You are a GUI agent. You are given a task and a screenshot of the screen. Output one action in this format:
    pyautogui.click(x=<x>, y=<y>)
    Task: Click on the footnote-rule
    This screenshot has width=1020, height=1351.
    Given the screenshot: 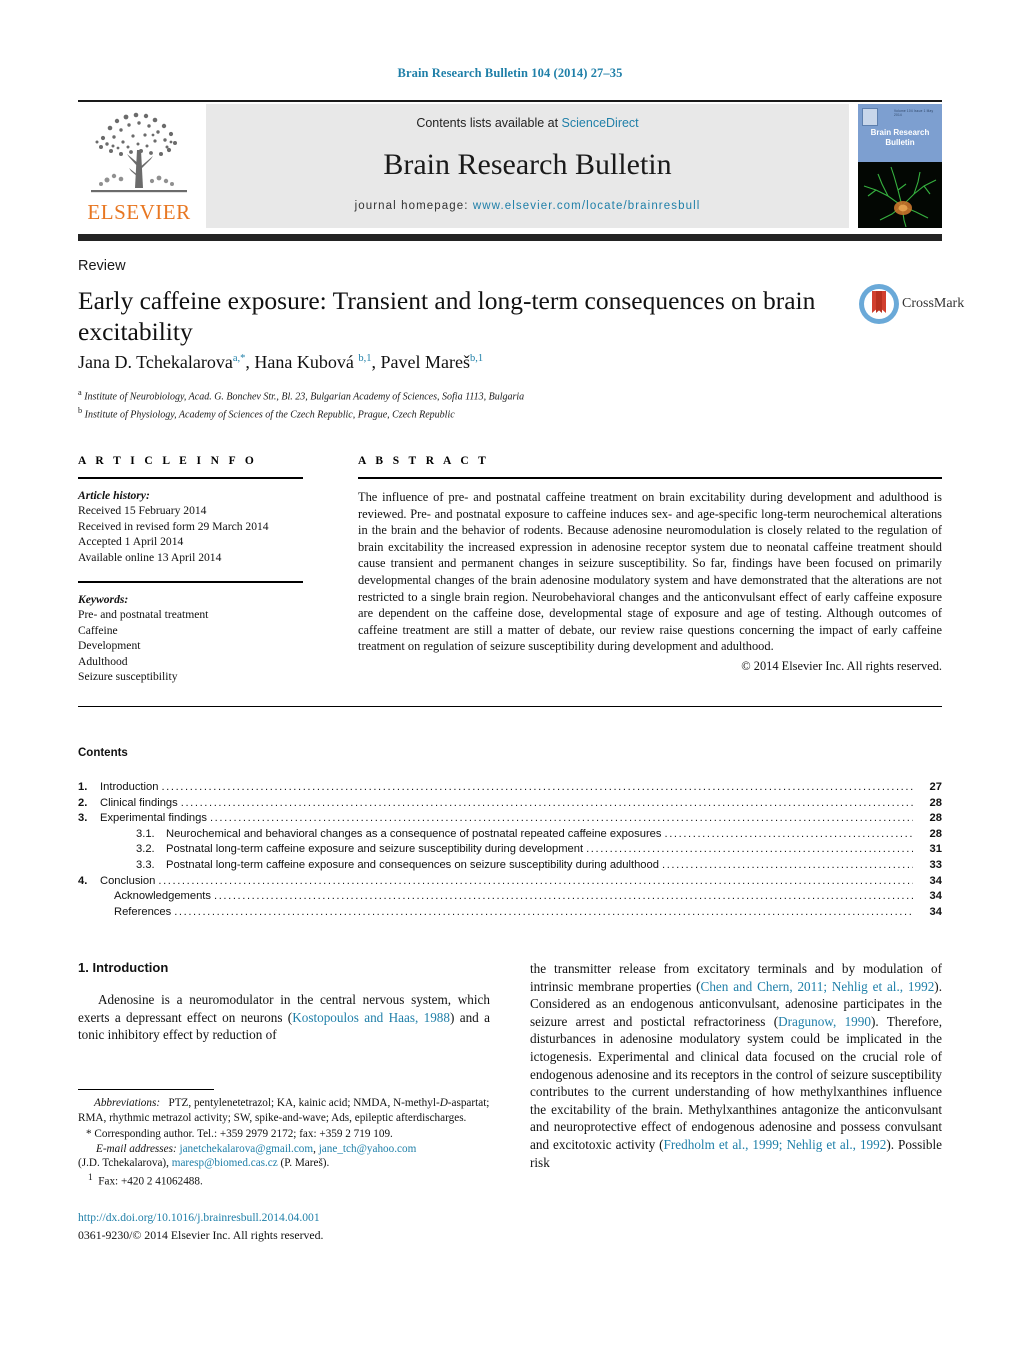 What is the action you would take?
    pyautogui.click(x=146, y=1089)
    